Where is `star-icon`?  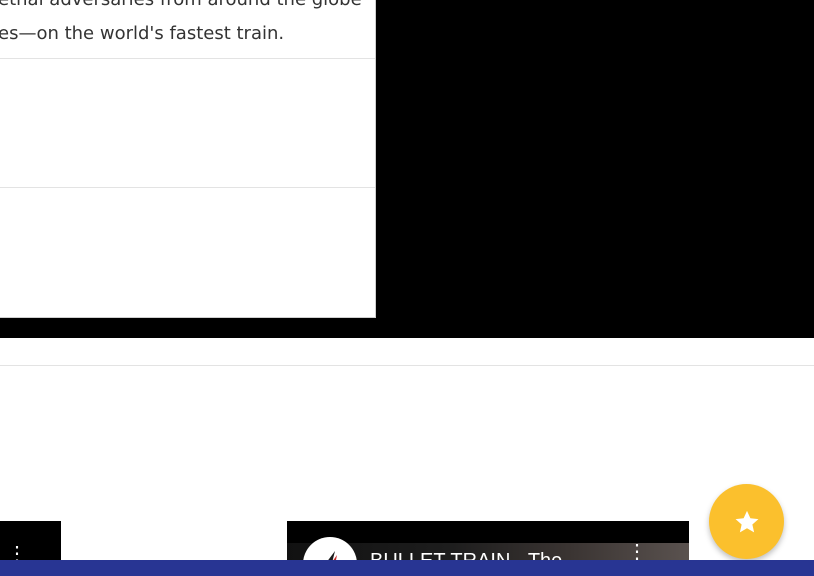
star-icon is located at coordinates (746, 521).